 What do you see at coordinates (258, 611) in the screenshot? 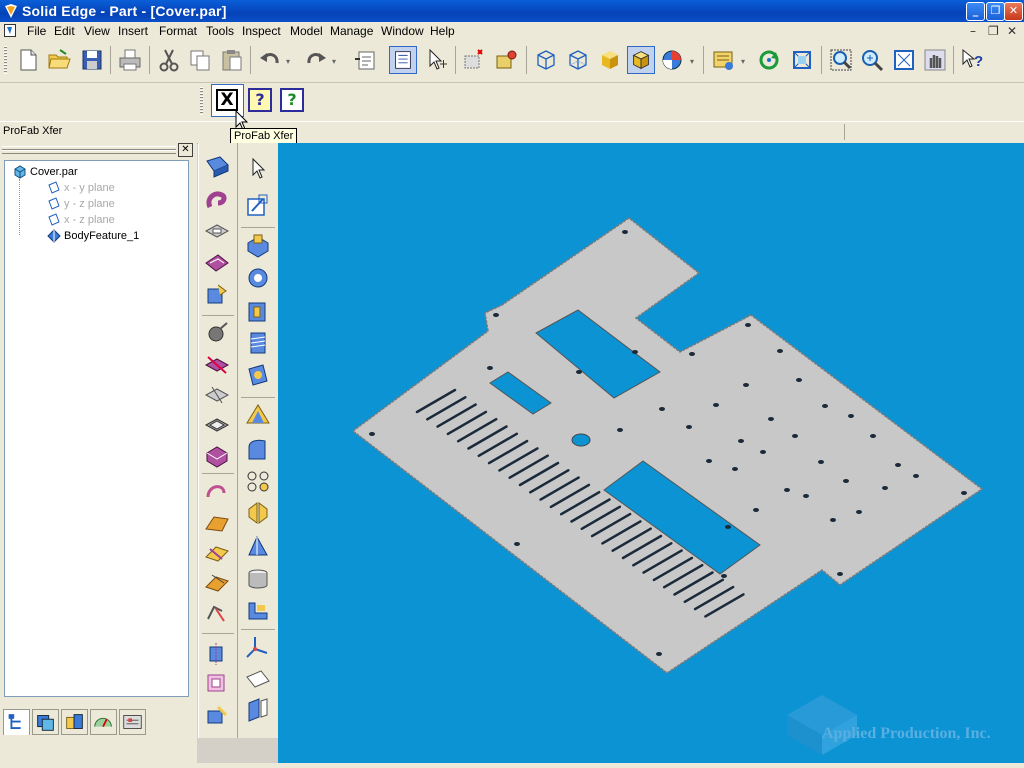
I see `bracket-icon` at bounding box center [258, 611].